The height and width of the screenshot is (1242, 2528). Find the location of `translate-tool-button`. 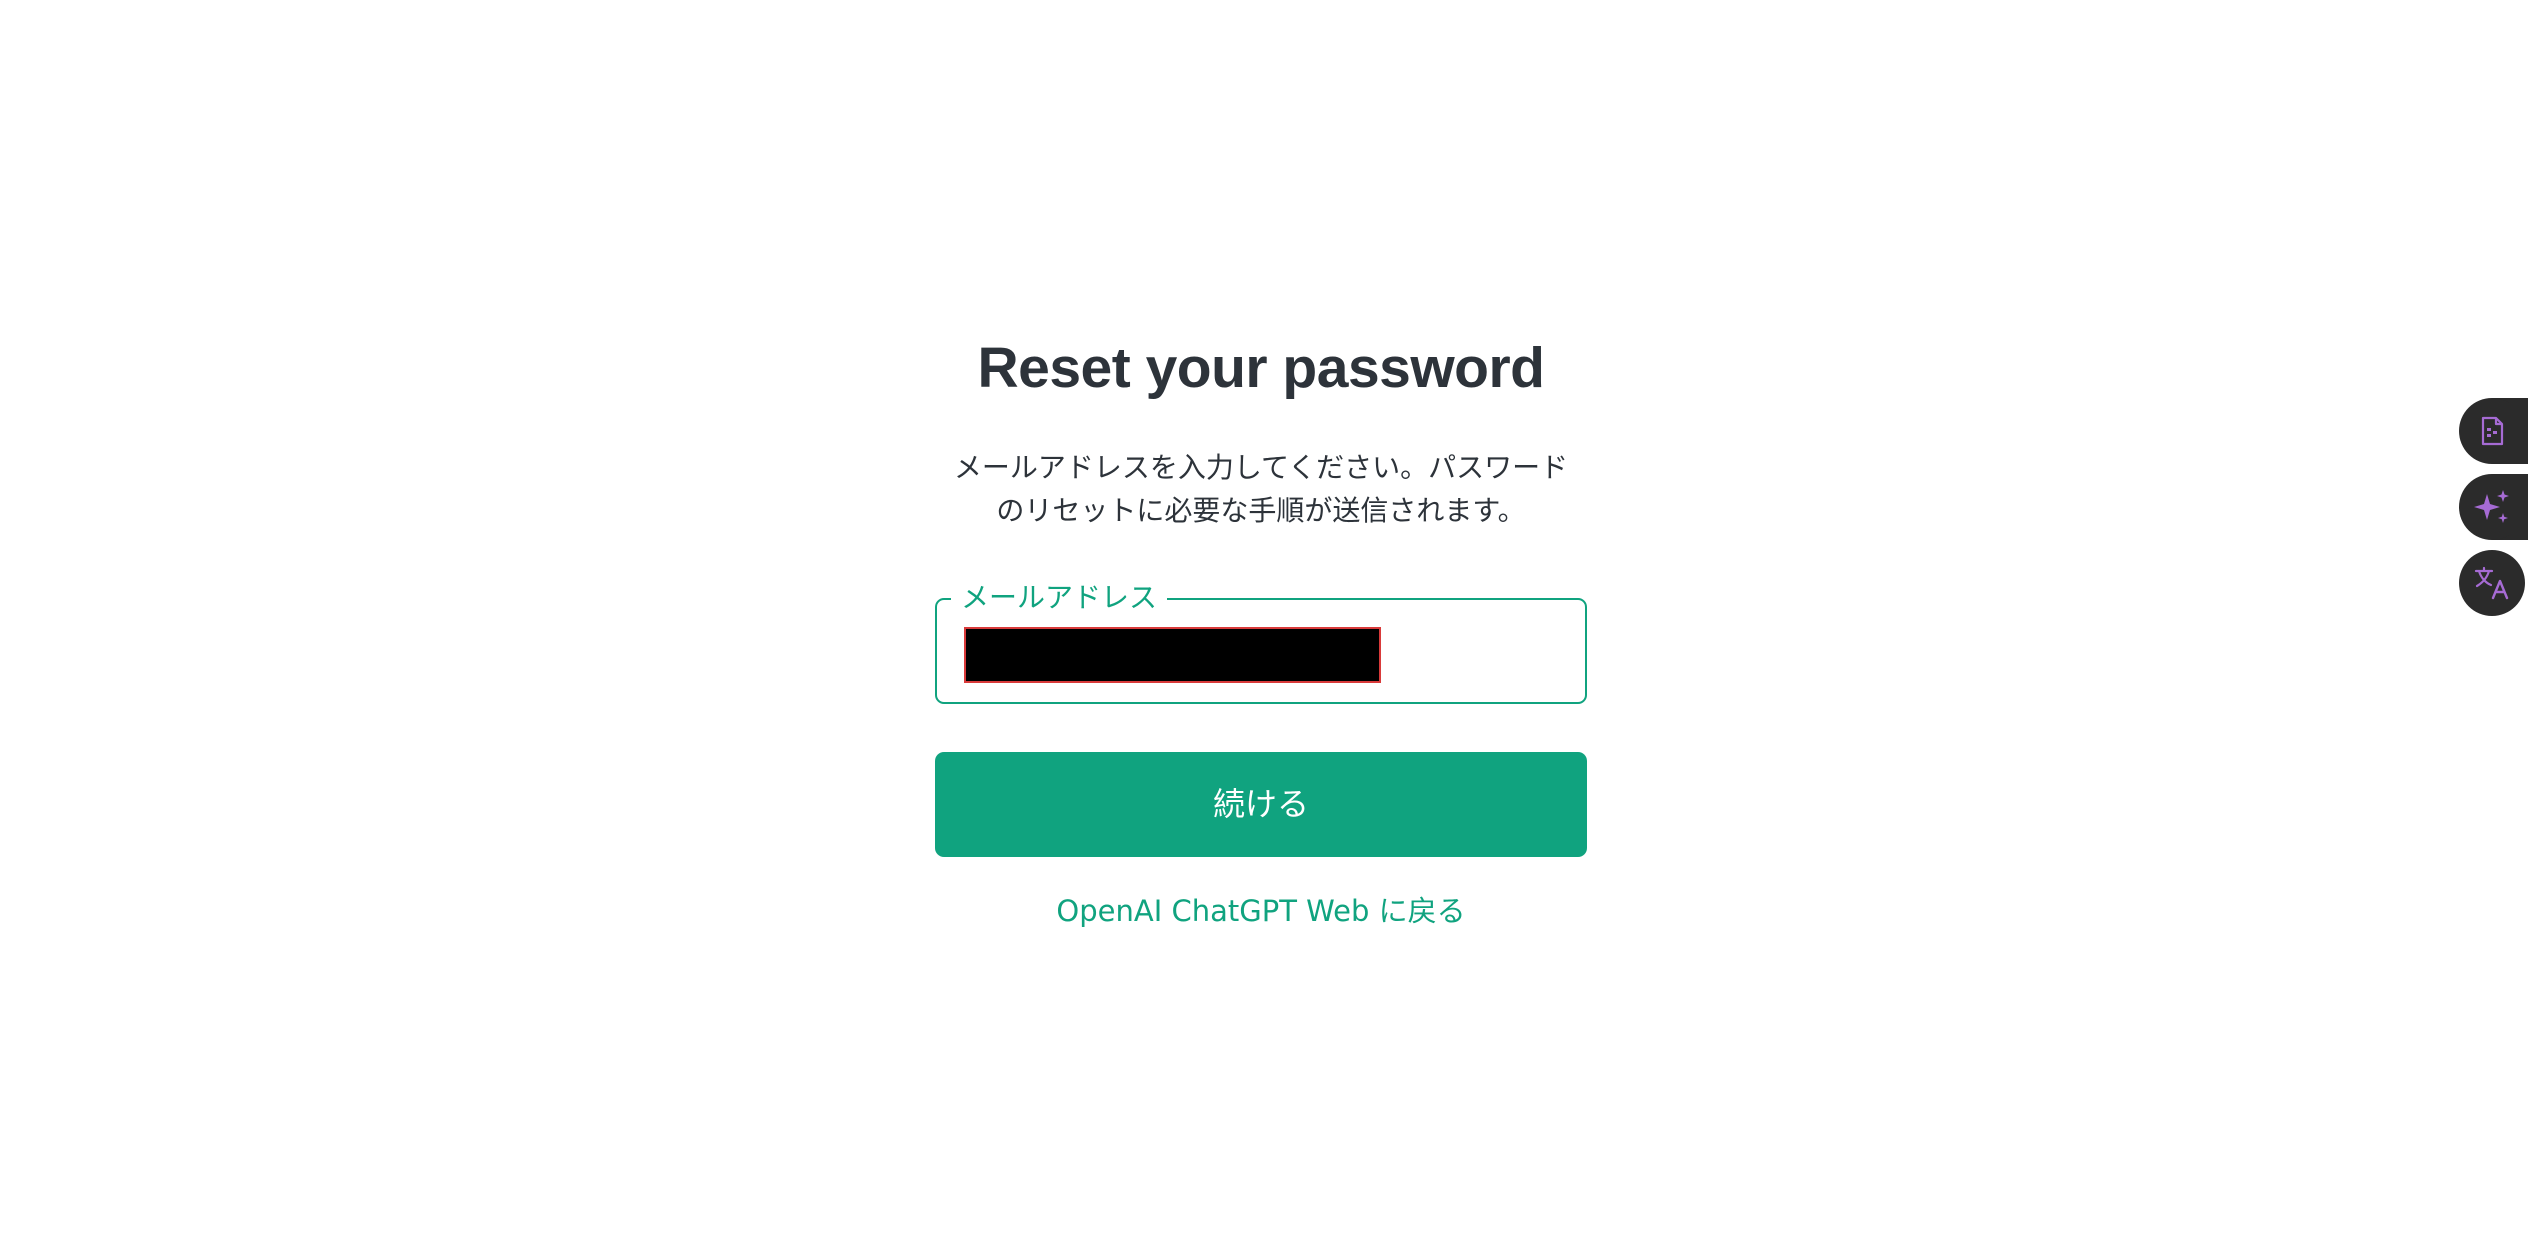

translate-tool-button is located at coordinates (2493, 583).